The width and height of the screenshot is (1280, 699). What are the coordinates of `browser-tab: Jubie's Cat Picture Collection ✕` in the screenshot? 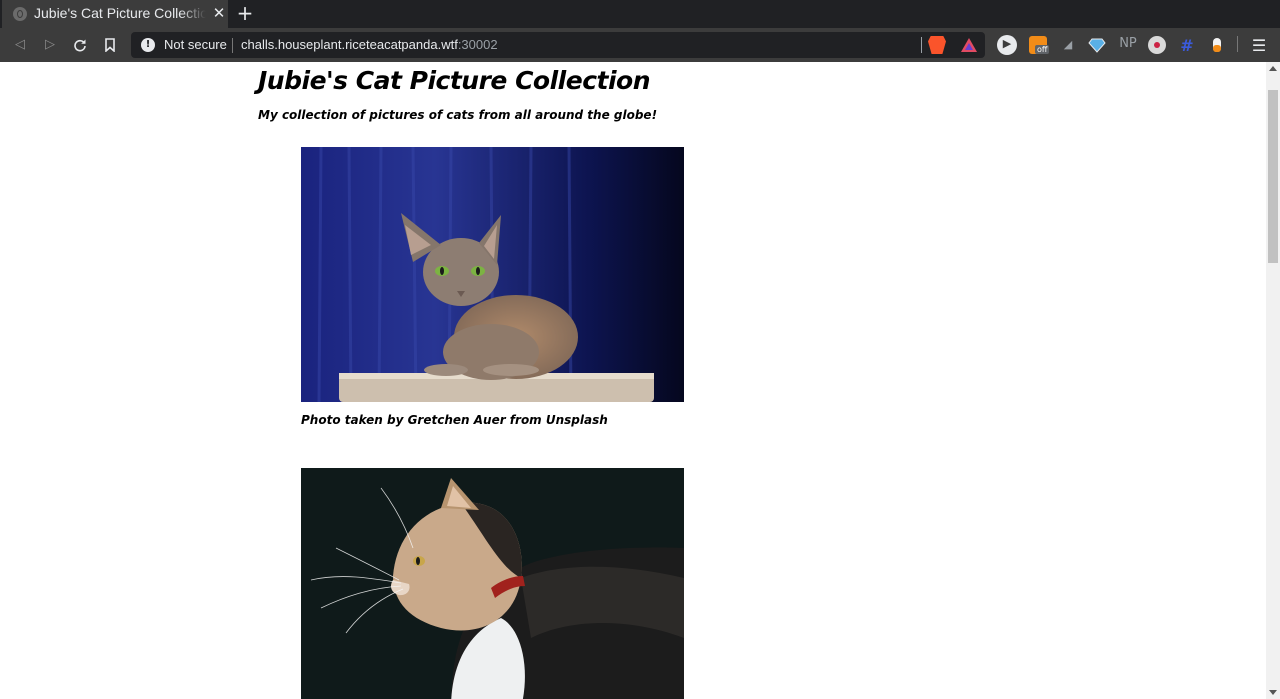 It's located at (115, 14).